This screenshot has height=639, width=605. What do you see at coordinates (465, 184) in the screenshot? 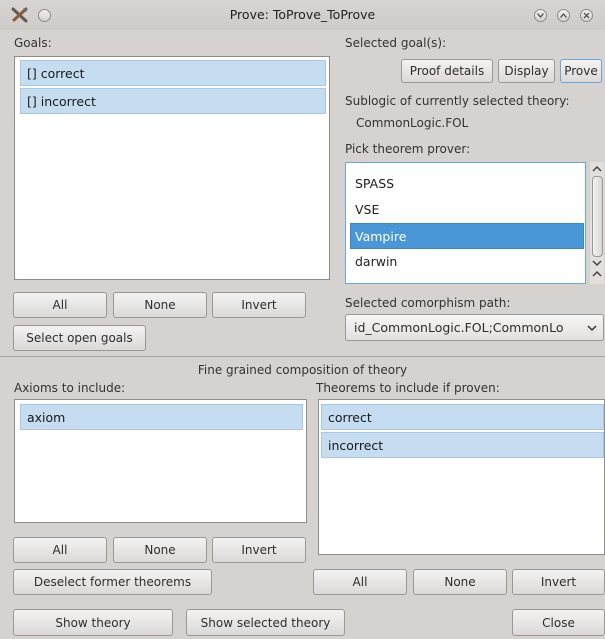
I see `prover-item: SPASS` at bounding box center [465, 184].